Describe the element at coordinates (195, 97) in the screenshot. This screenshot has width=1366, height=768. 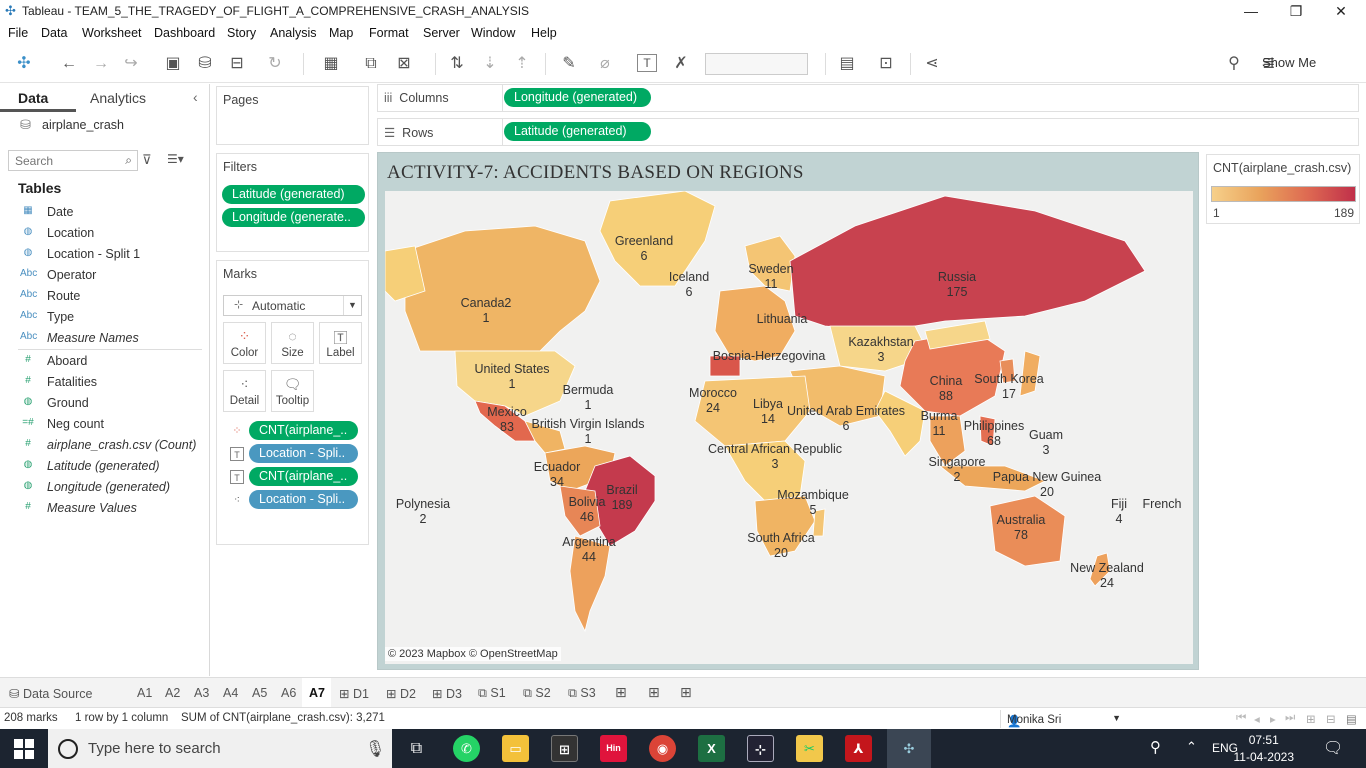
I see `collapse-pane-icon: ‹` at that location.